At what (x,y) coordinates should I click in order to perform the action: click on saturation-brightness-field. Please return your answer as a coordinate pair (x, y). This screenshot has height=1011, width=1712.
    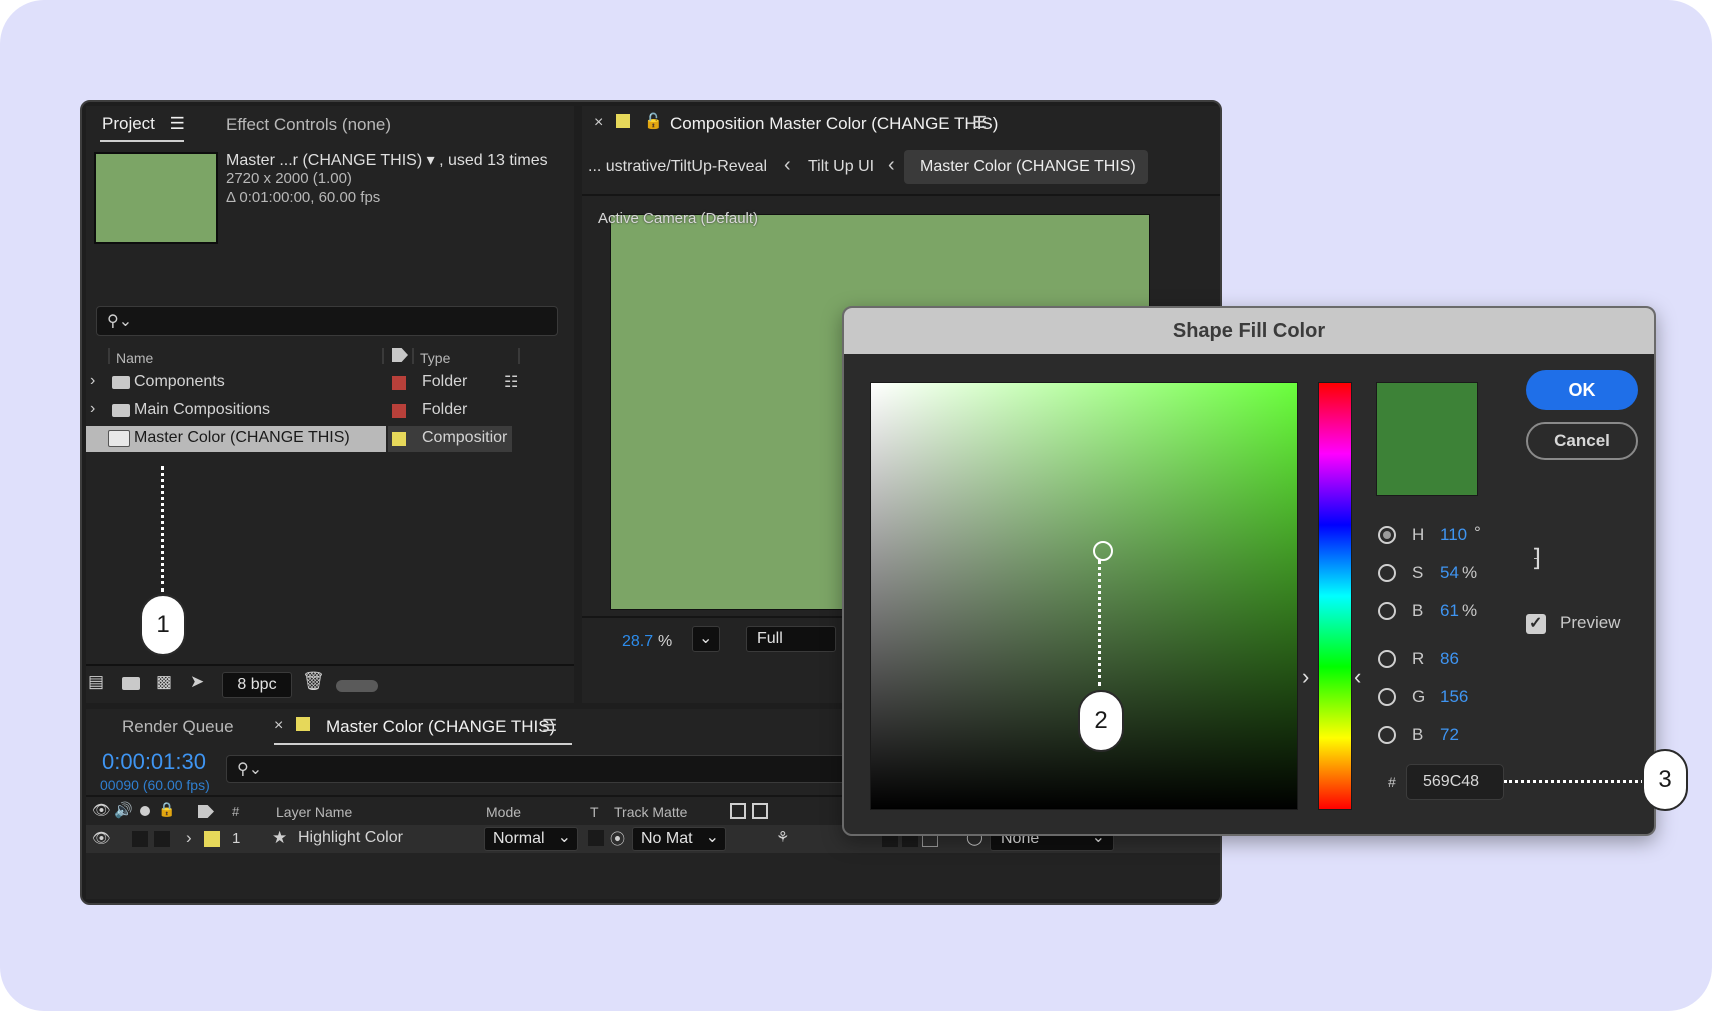
    Looking at the image, I should click on (1084, 596).